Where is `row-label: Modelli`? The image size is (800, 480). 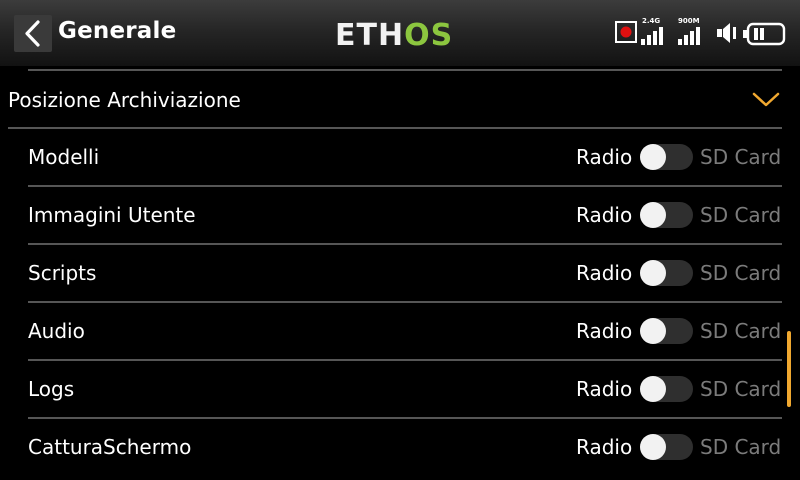
row-label: Modelli is located at coordinates (64, 157).